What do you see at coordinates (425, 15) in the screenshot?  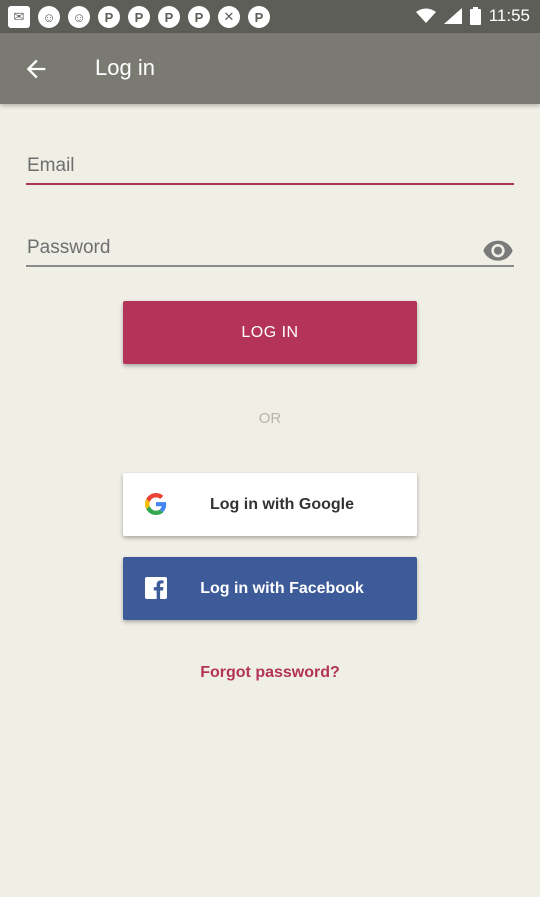 I see `wifi-icon` at bounding box center [425, 15].